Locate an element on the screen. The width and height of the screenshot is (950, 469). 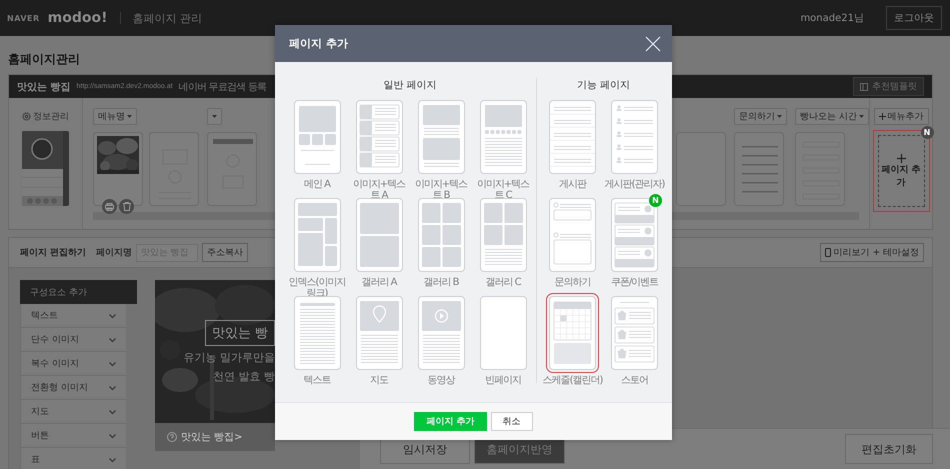
template-label: 메인 A is located at coordinates (317, 184).